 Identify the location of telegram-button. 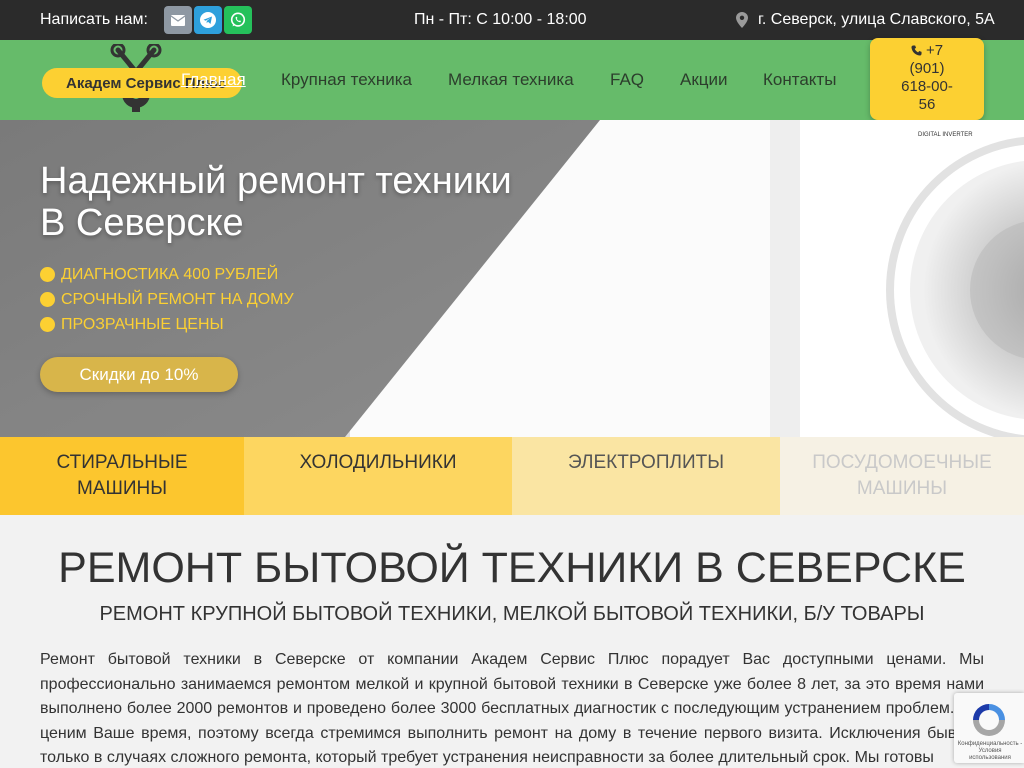
(208, 20).